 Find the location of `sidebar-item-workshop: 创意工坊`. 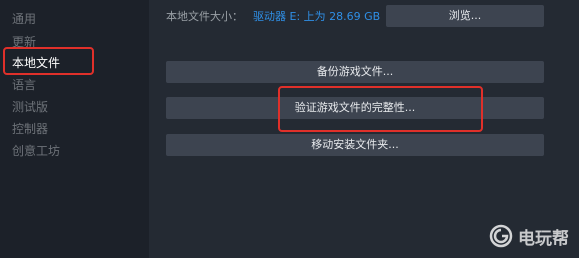

sidebar-item-workshop: 创意工坊 is located at coordinates (36, 151).